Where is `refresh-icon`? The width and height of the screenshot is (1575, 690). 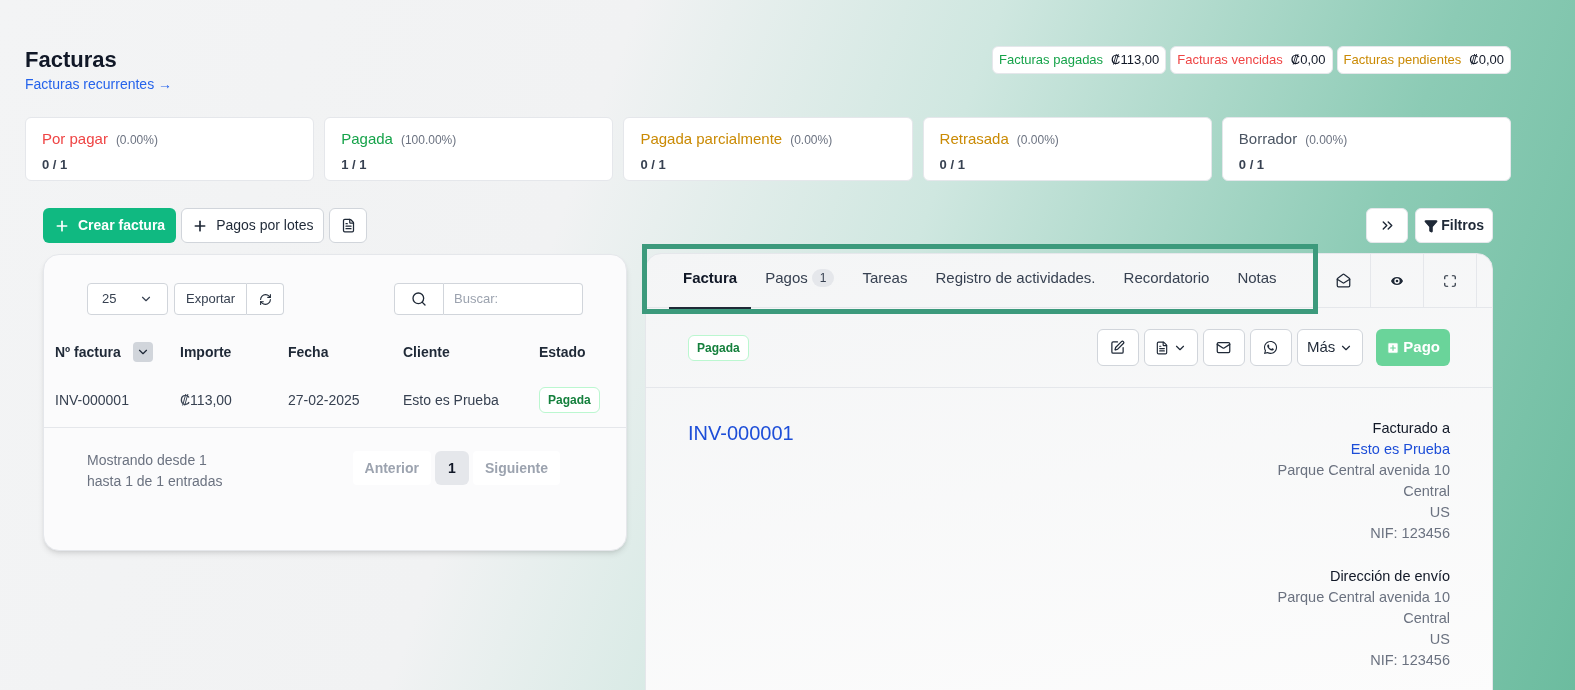
refresh-icon is located at coordinates (265, 299).